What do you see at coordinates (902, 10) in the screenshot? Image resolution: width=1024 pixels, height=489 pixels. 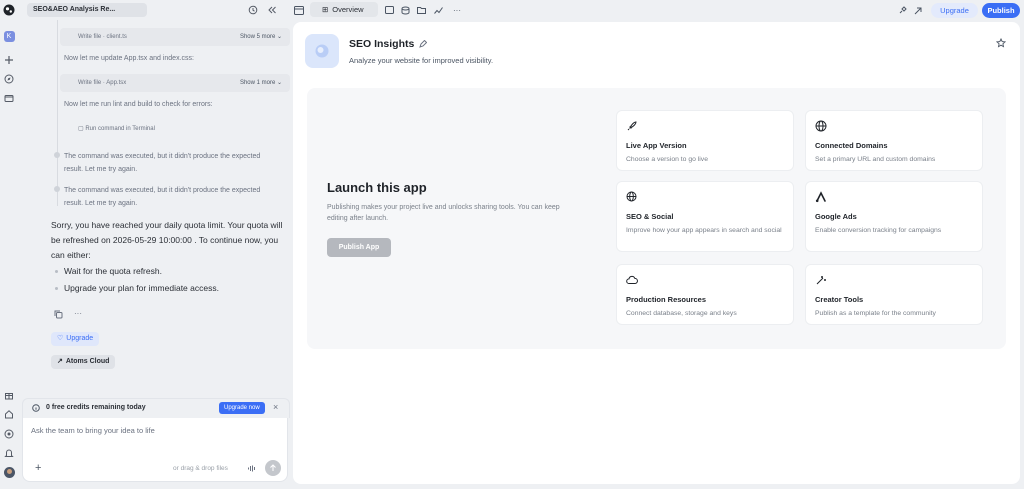 I see `pin-icon` at bounding box center [902, 10].